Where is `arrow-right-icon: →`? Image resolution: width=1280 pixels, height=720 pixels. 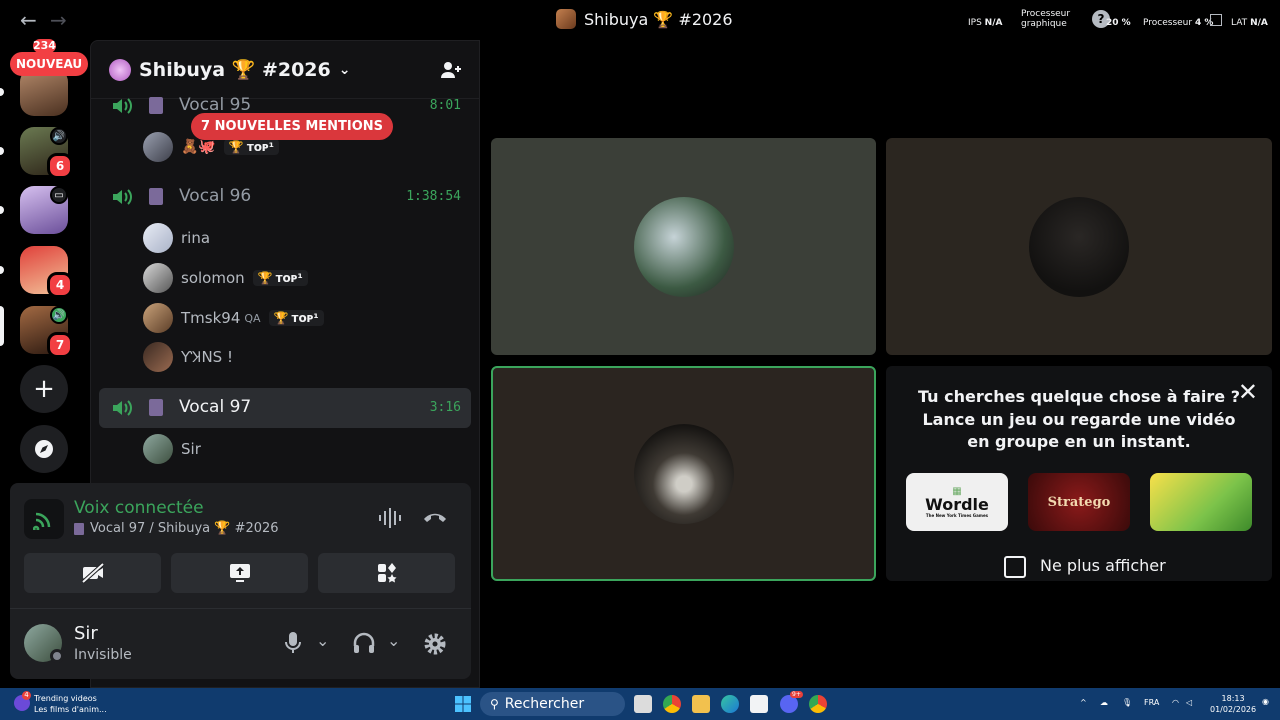
arrow-right-icon: → is located at coordinates (58, 20).